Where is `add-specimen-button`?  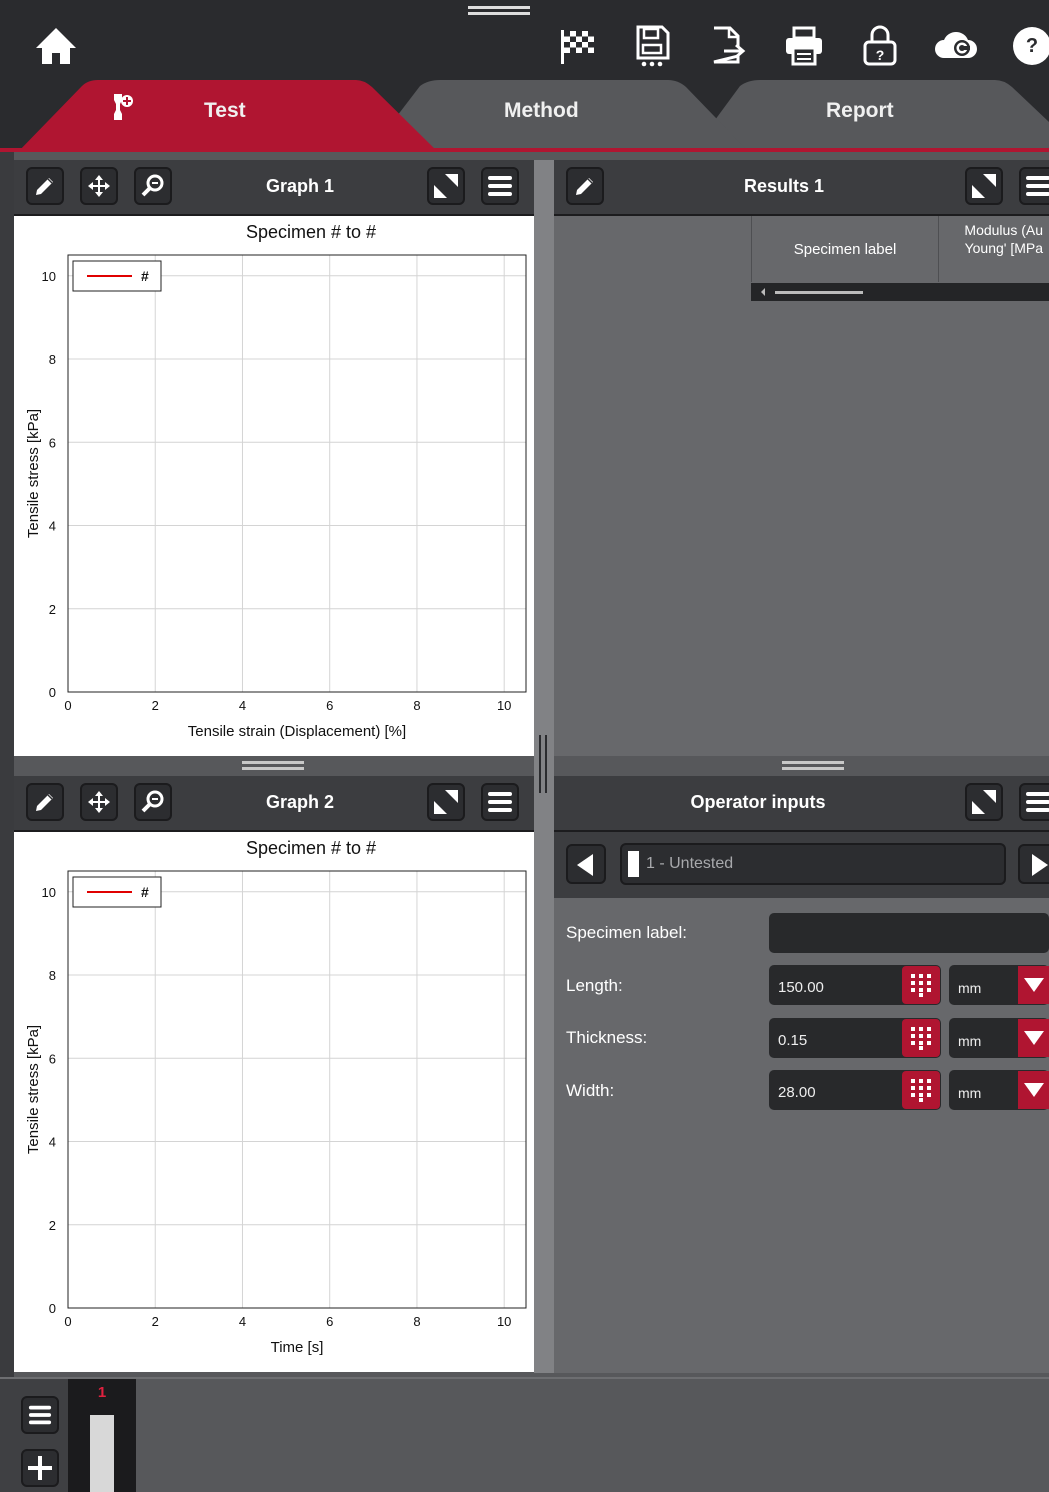 add-specimen-button is located at coordinates (40, 1468).